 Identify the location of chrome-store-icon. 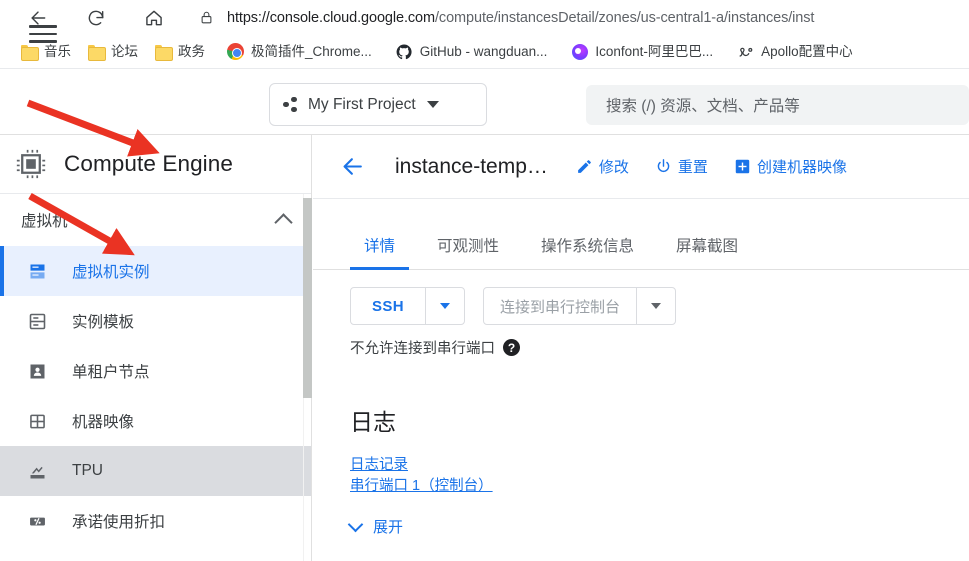
(235, 51).